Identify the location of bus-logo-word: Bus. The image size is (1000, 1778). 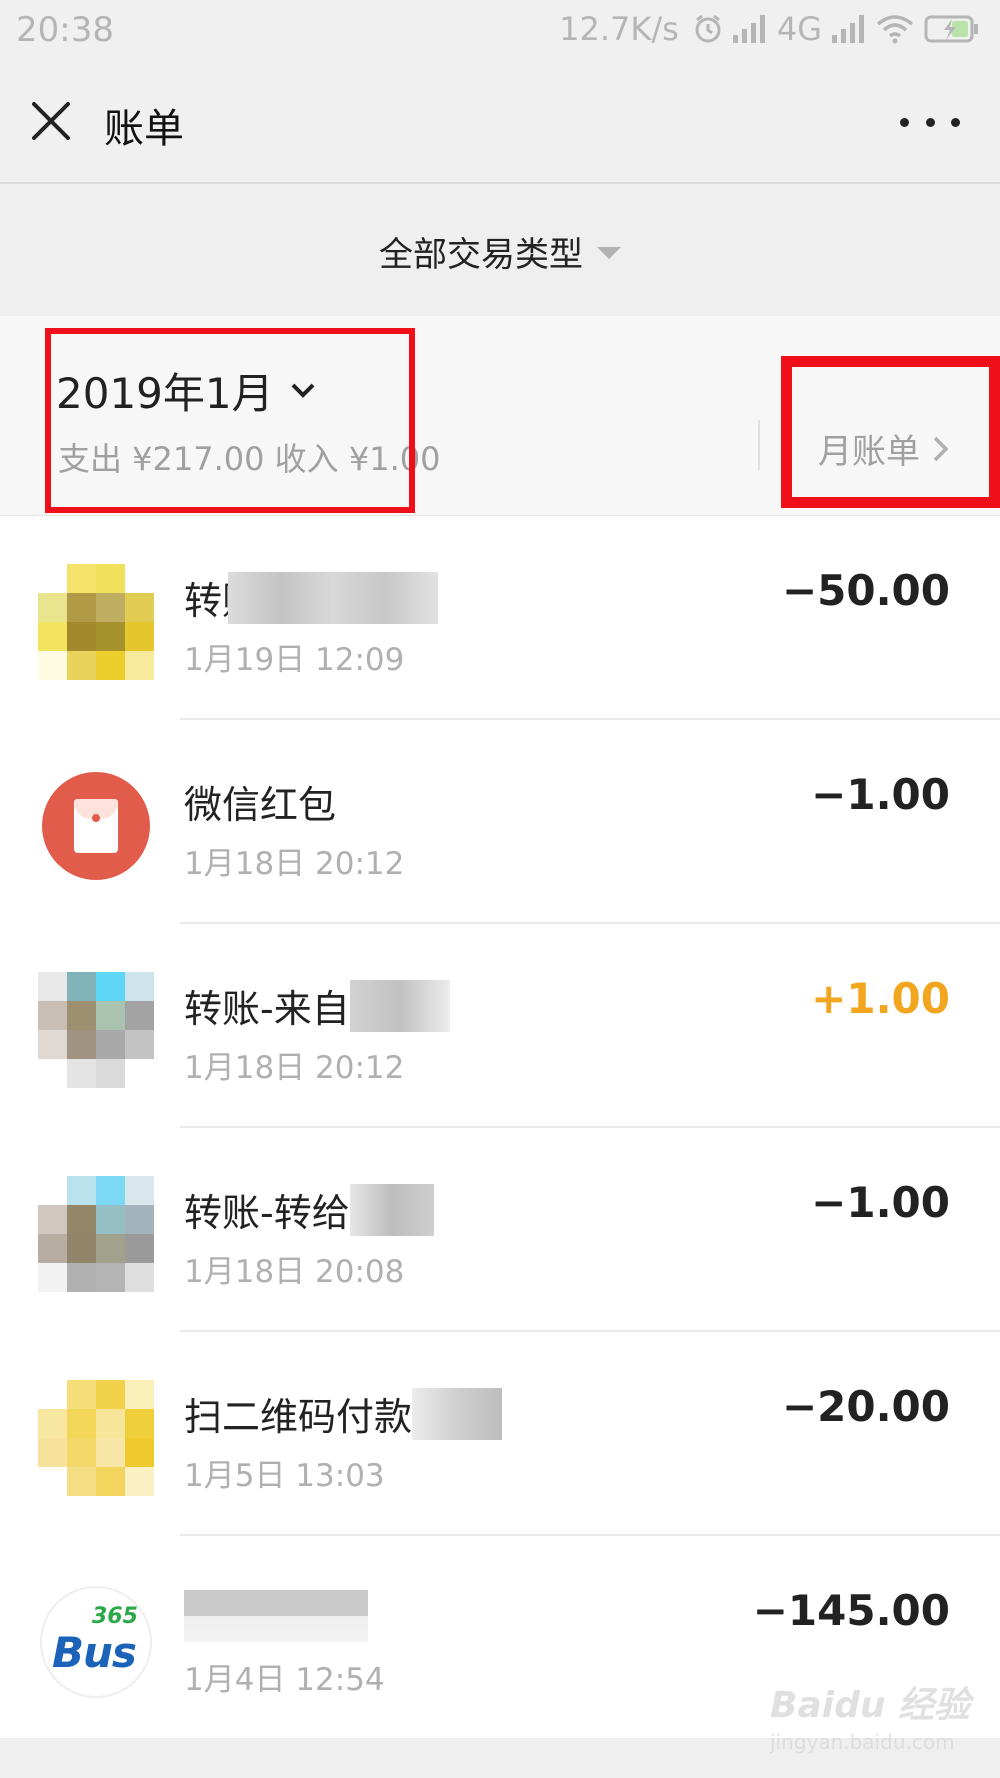
(94, 1652).